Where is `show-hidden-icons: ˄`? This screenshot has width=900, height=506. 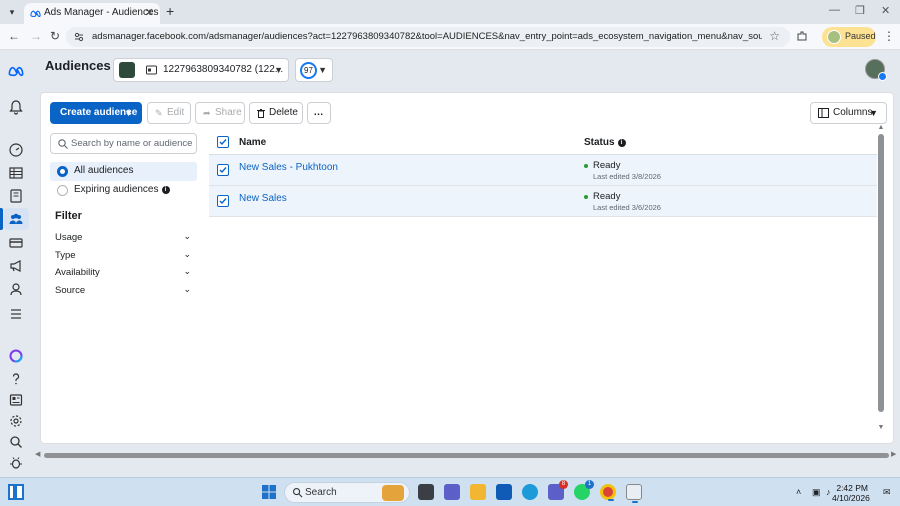
show-hidden-icons: ˄ is located at coordinates (798, 492).